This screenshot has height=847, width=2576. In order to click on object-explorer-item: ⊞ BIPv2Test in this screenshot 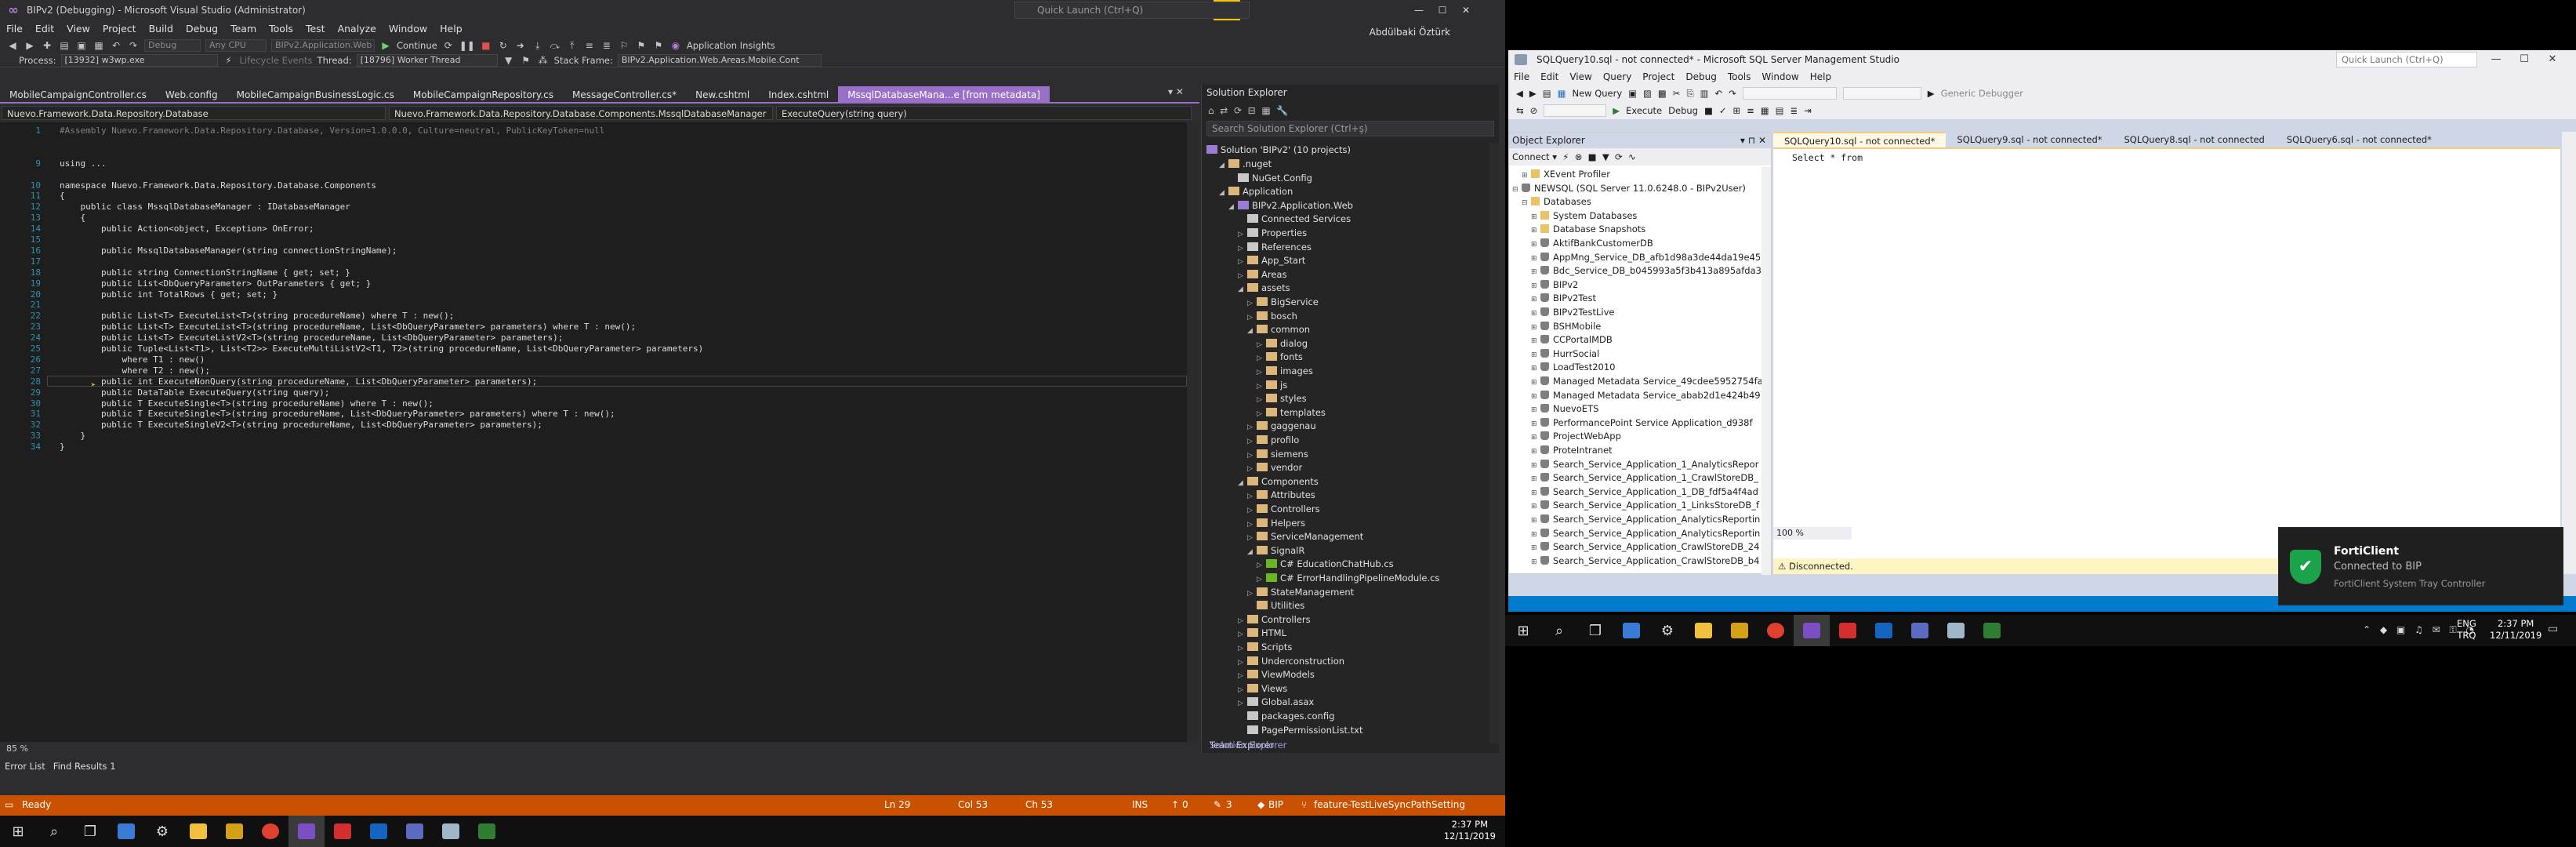, I will do `click(1563, 298)`.